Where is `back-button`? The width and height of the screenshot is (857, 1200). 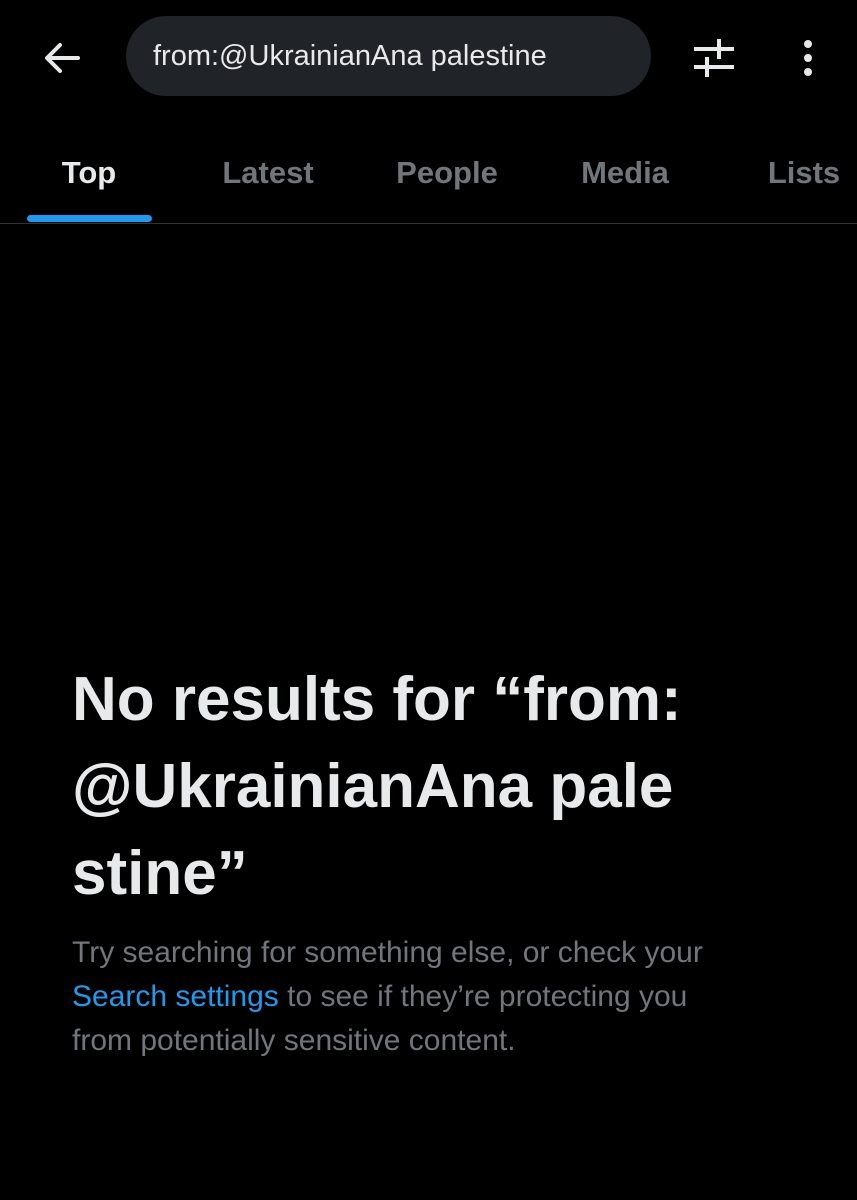
back-button is located at coordinates (62, 58).